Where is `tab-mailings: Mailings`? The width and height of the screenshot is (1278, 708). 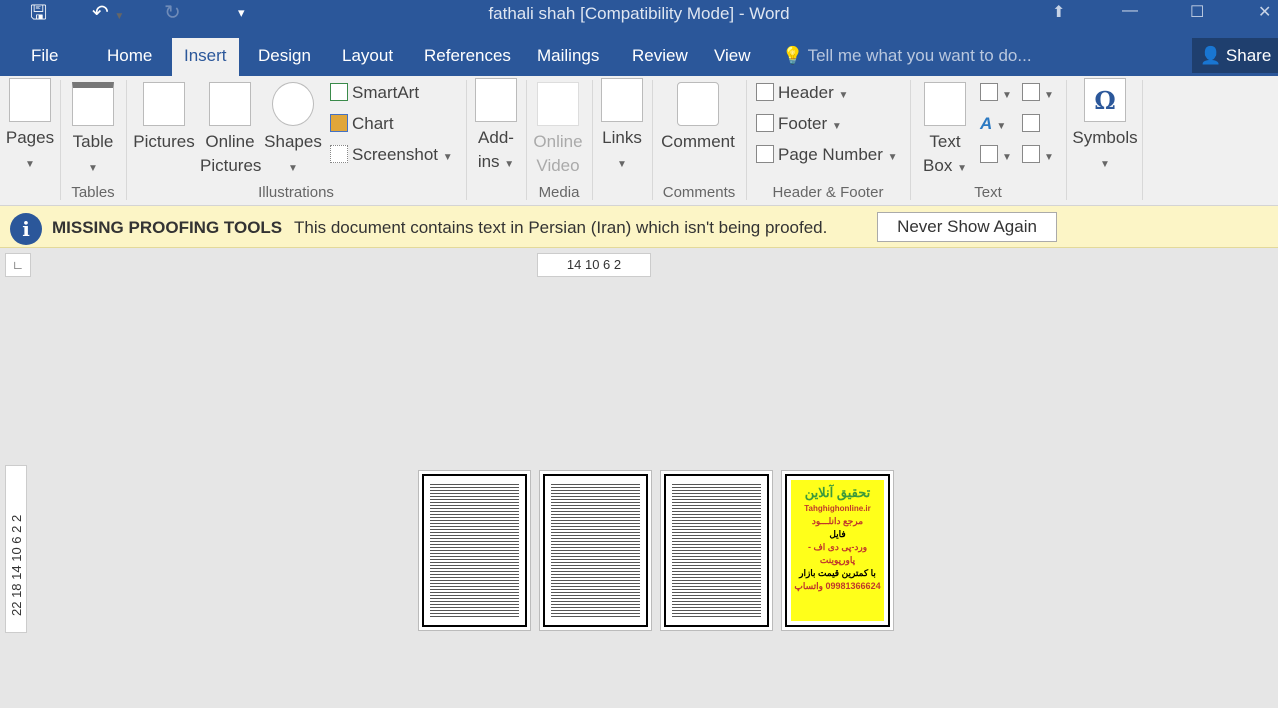
tab-mailings: Mailings is located at coordinates (568, 57).